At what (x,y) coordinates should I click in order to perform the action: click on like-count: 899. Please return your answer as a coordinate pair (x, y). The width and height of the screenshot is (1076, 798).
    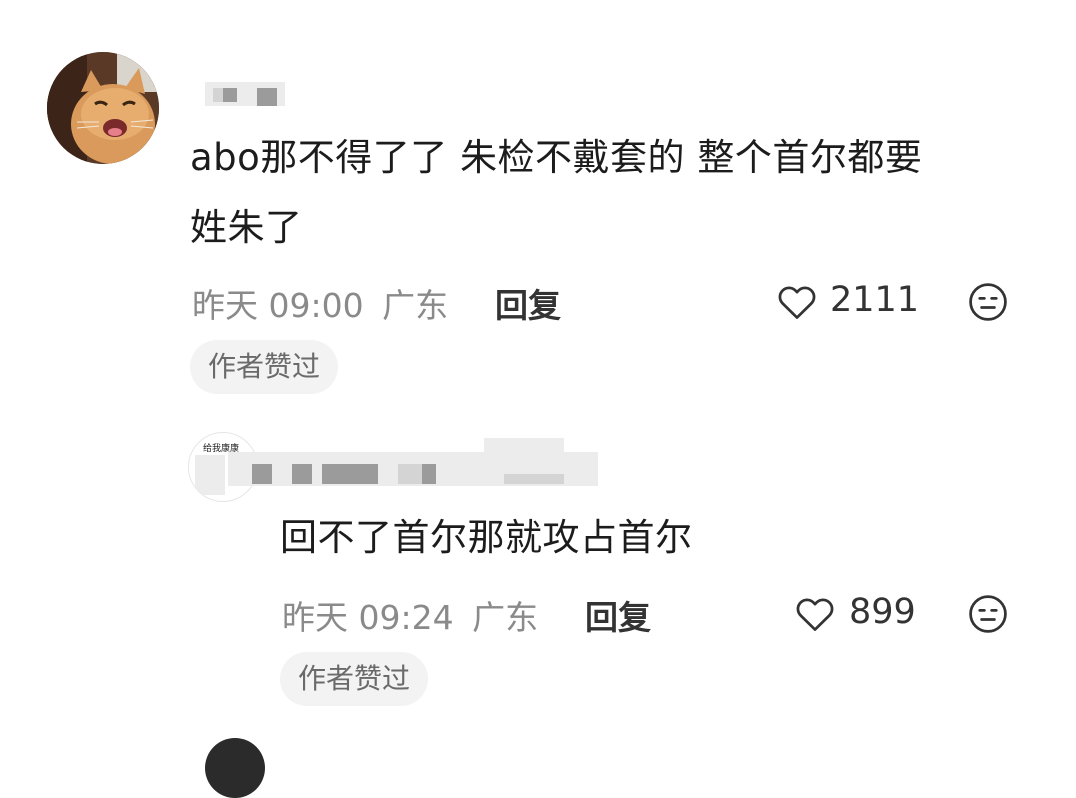
    Looking at the image, I should click on (882, 612).